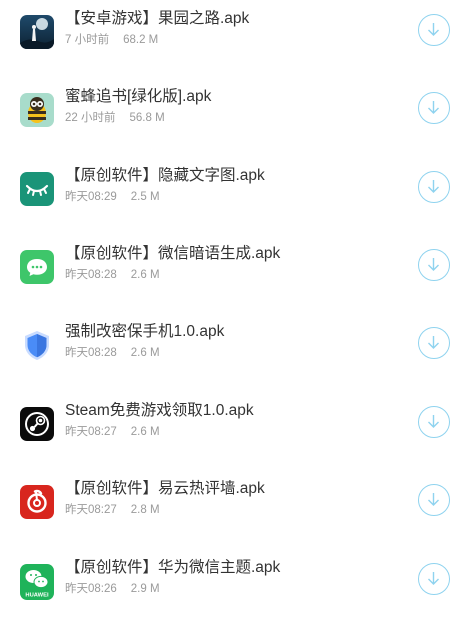 Image resolution: width=472 pixels, height=635 pixels. Describe the element at coordinates (37, 345) in the screenshot. I see `shield-app-icon` at that location.